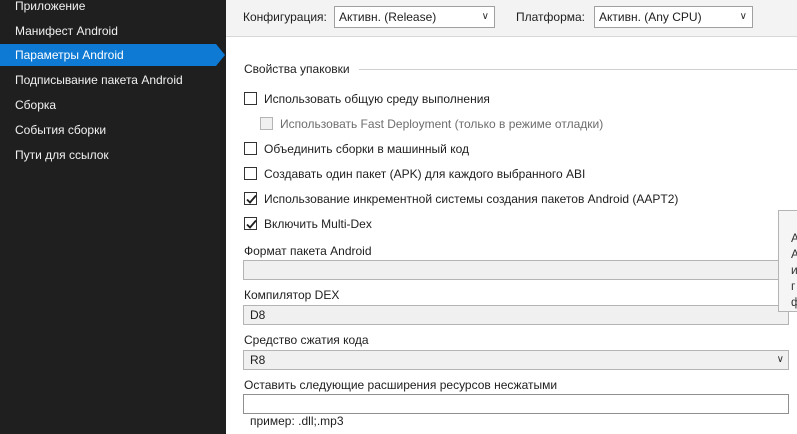 The width and height of the screenshot is (797, 434). What do you see at coordinates (220, 55) in the screenshot?
I see `selection-indicator` at bounding box center [220, 55].